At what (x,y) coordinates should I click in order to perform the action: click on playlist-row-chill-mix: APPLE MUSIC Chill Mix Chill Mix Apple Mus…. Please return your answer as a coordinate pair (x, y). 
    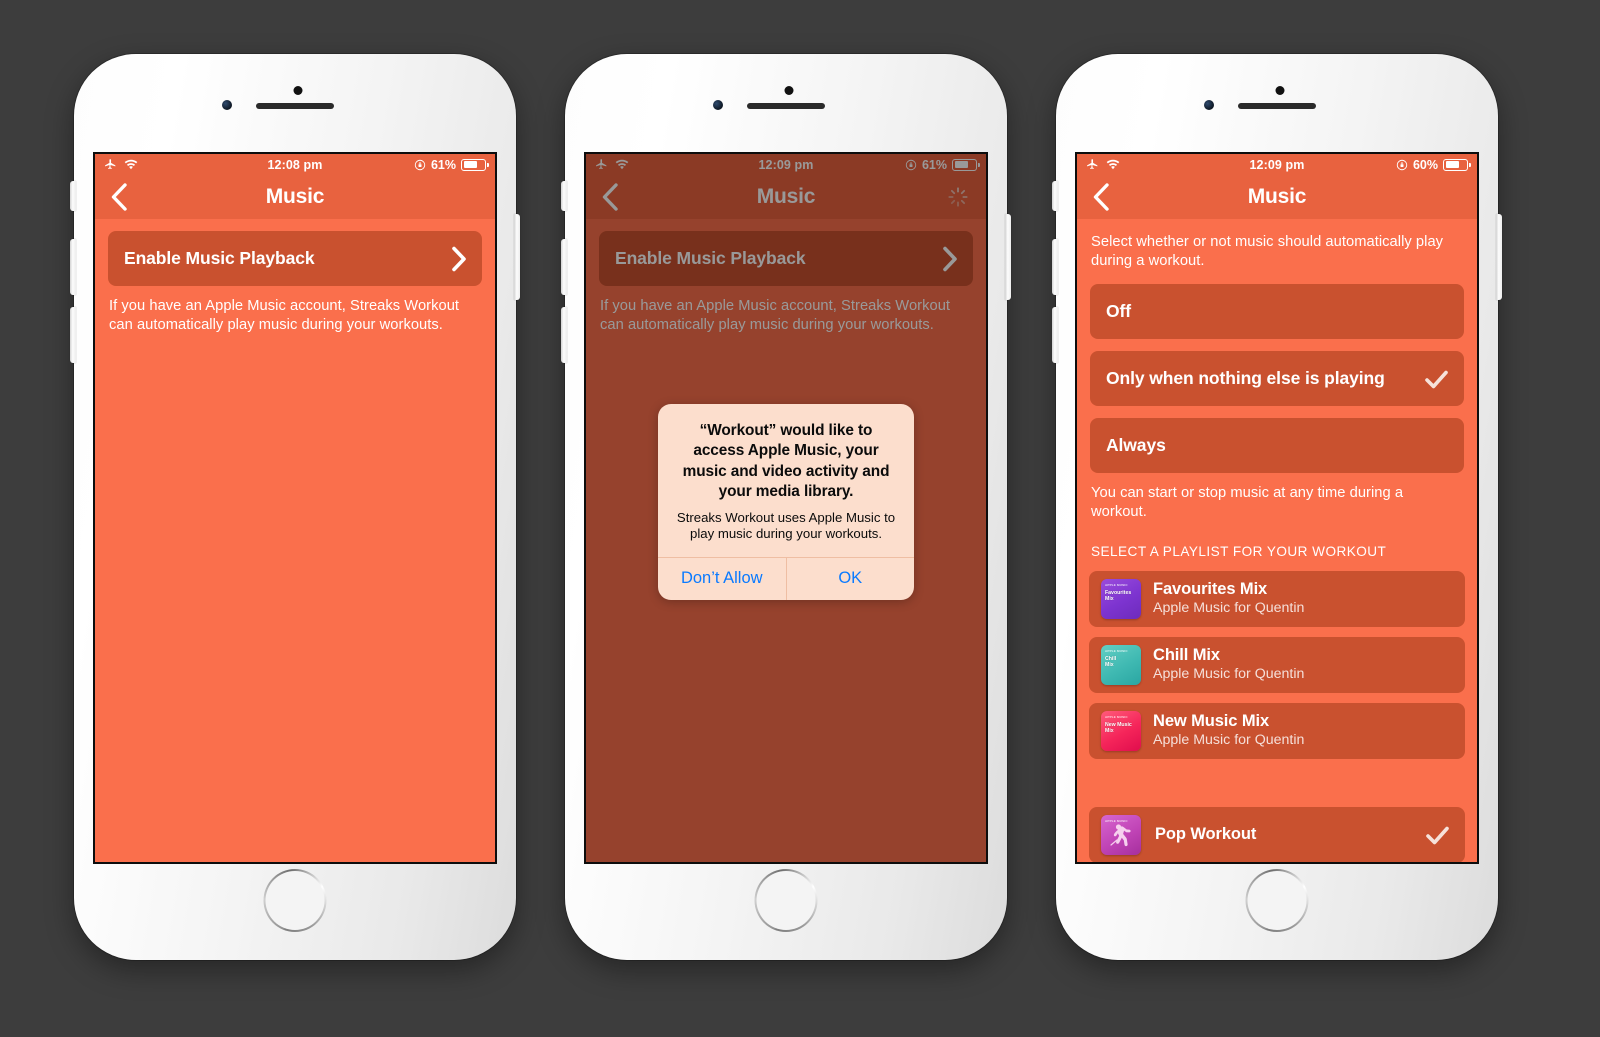
    Looking at the image, I should click on (1277, 664).